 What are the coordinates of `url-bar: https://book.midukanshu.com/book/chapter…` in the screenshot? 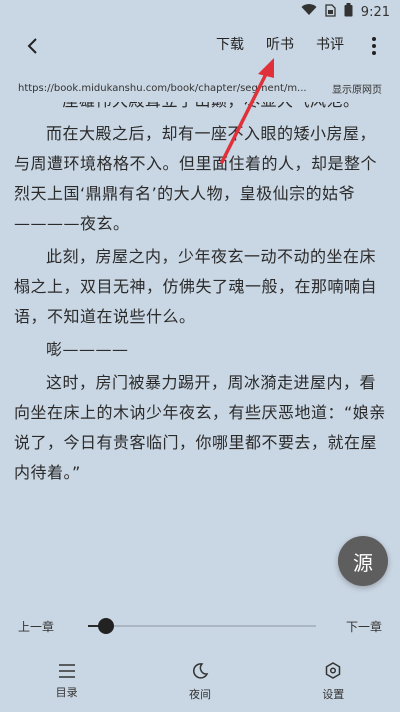 It's located at (200, 88).